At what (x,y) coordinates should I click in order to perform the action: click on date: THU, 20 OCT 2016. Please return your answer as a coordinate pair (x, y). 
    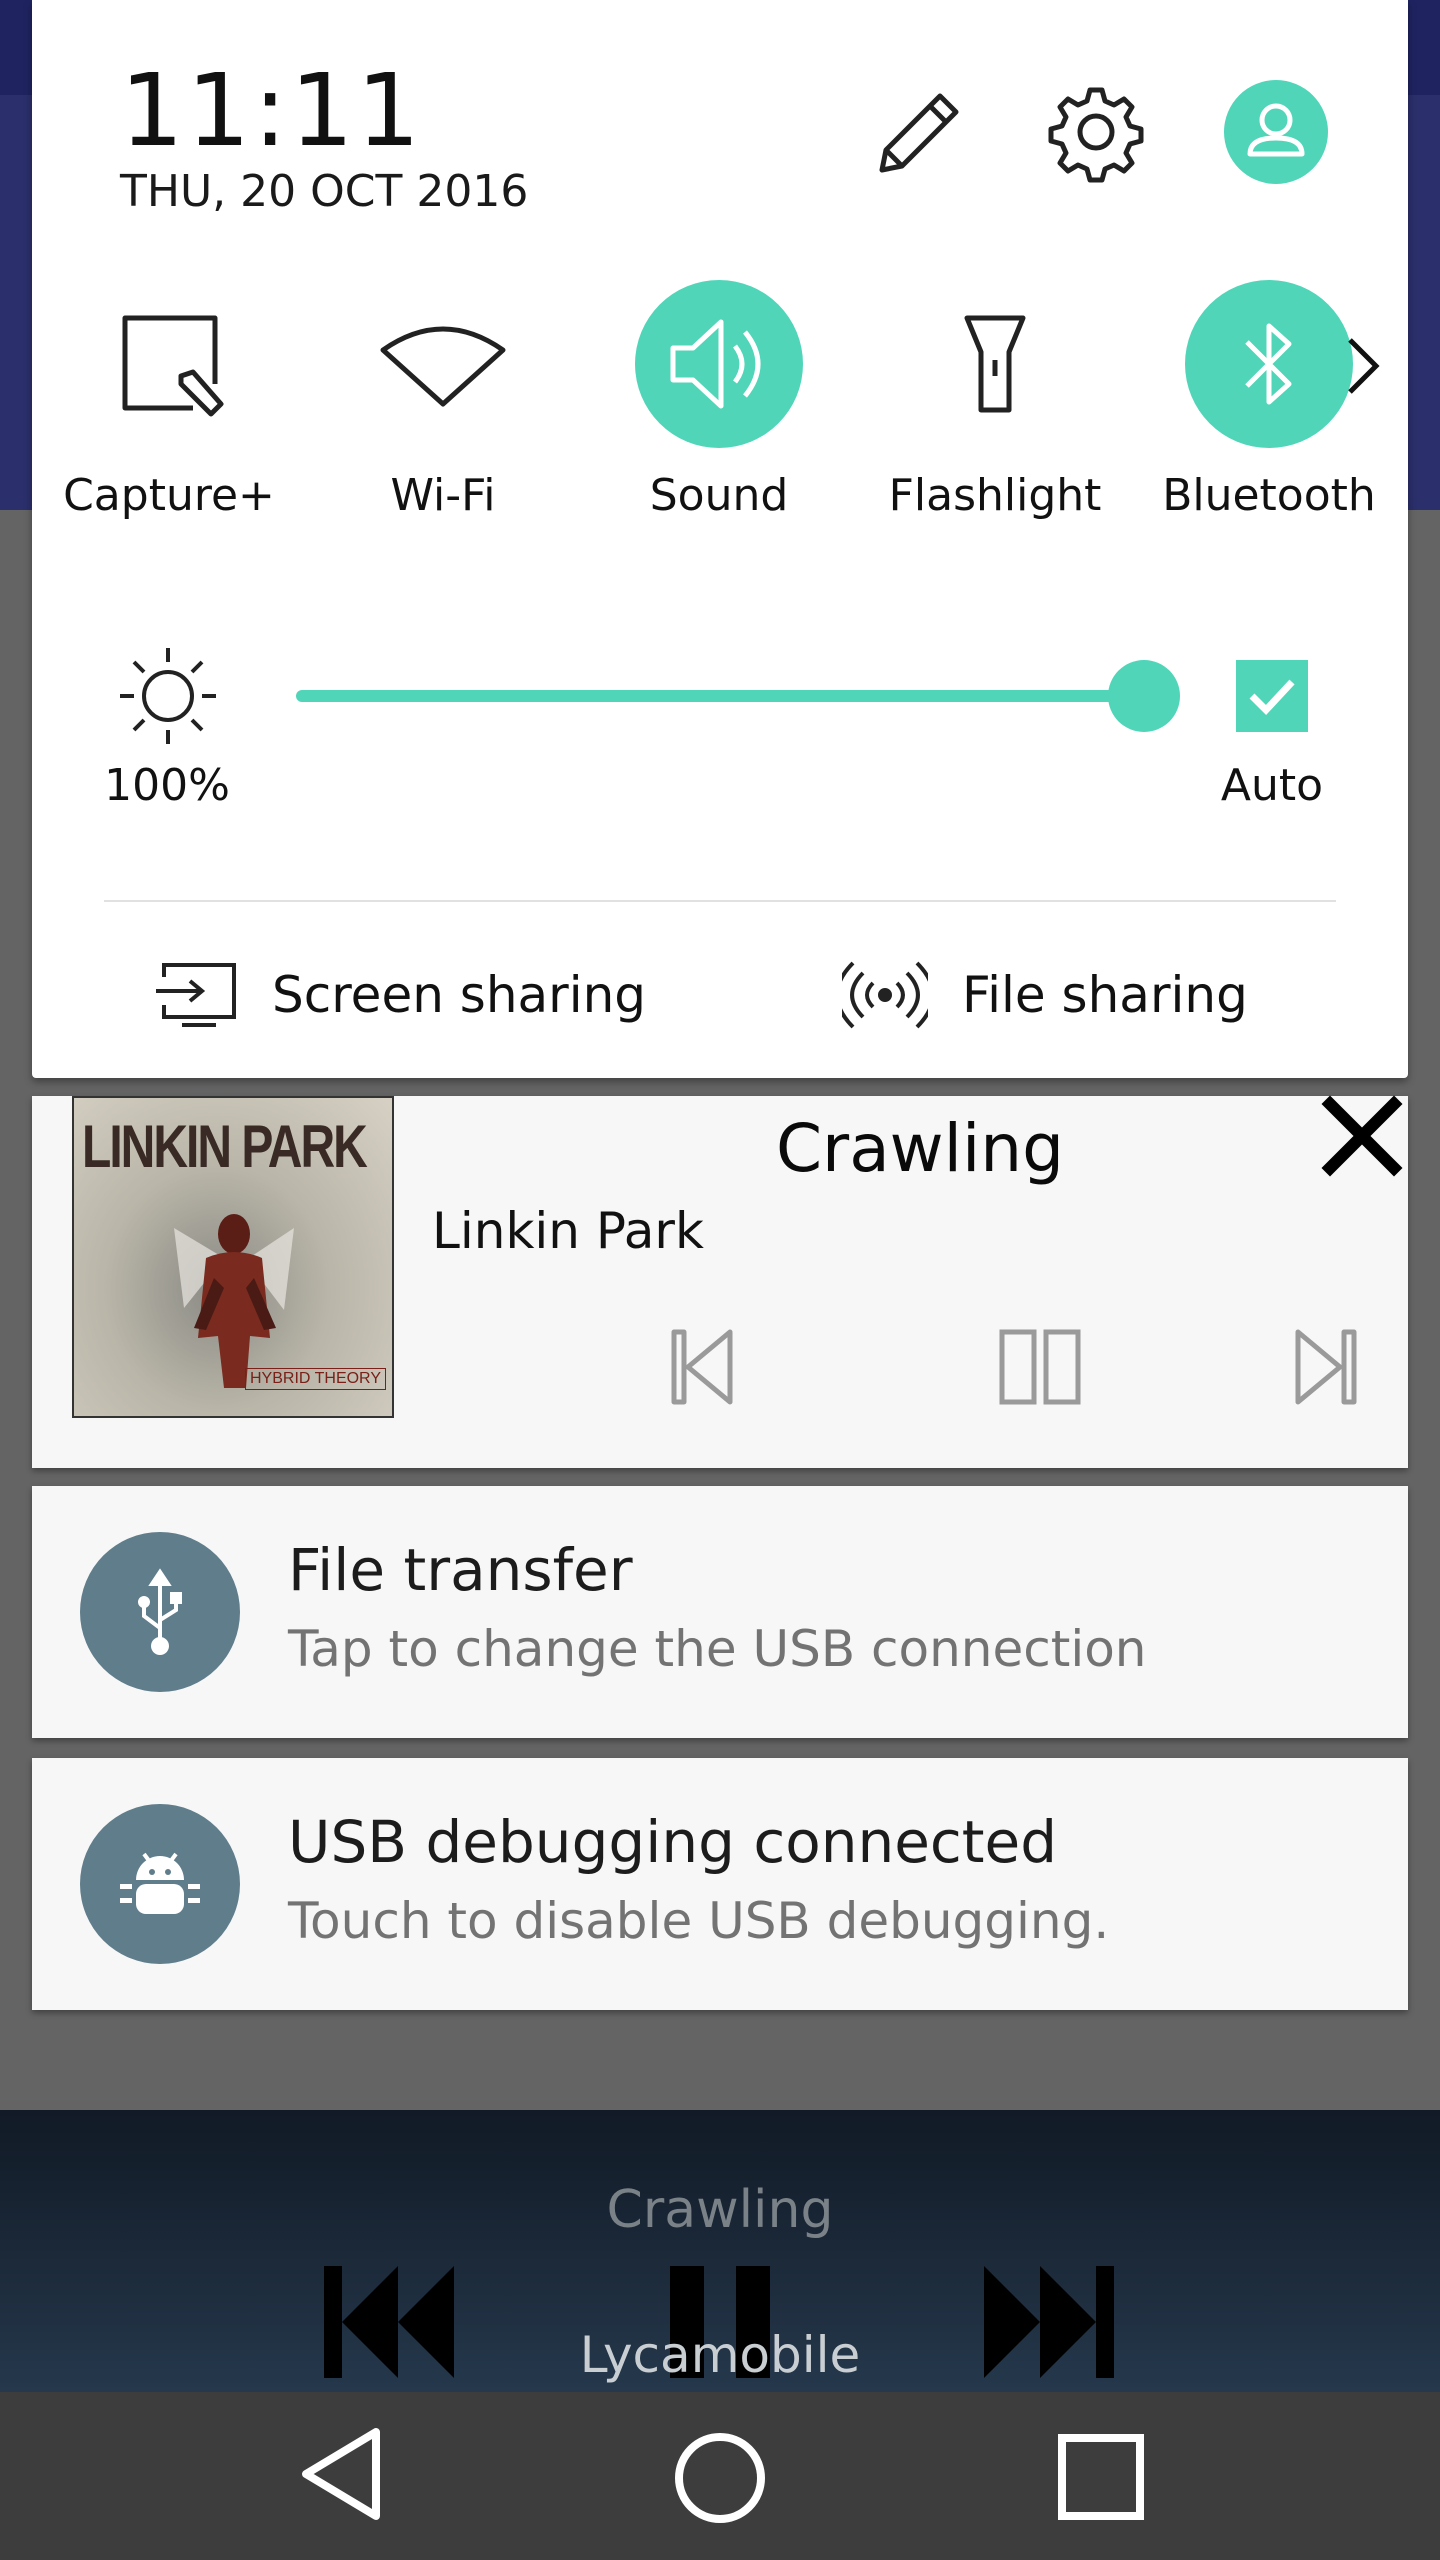
    Looking at the image, I should click on (324, 191).